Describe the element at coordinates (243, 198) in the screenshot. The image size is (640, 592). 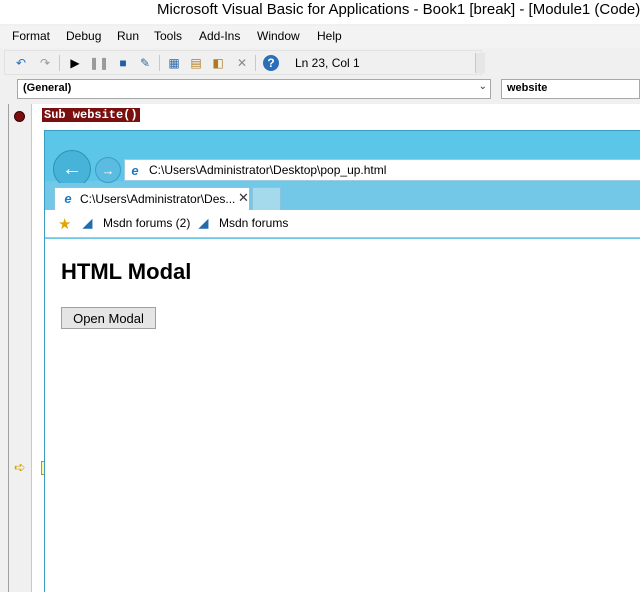
I see `close-icon: ✕` at that location.